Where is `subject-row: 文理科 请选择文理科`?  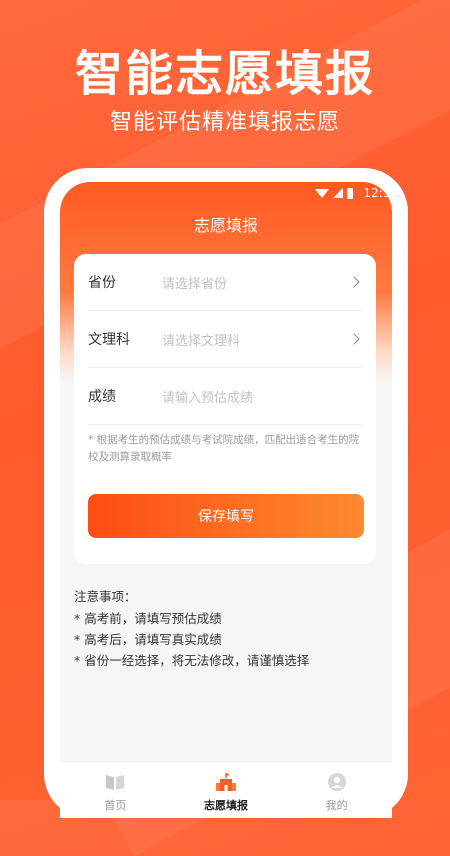 subject-row: 文理科 请选择文理科 is located at coordinates (225, 339).